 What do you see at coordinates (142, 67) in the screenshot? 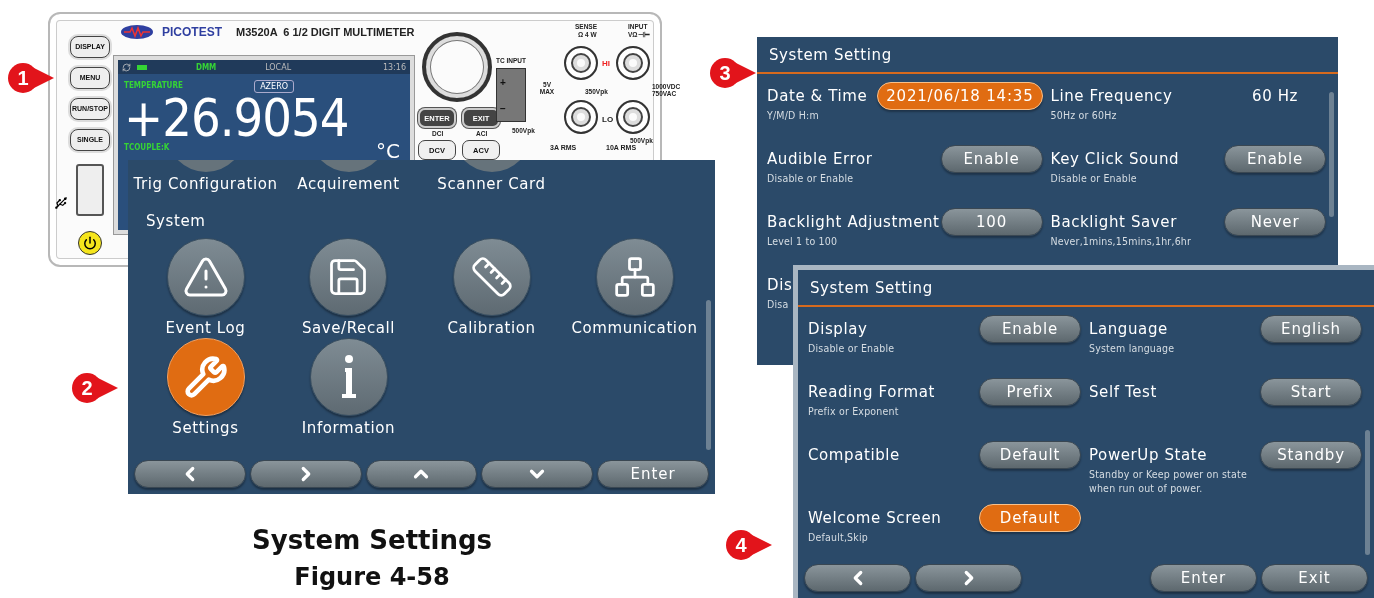
I see `battery-icon` at bounding box center [142, 67].